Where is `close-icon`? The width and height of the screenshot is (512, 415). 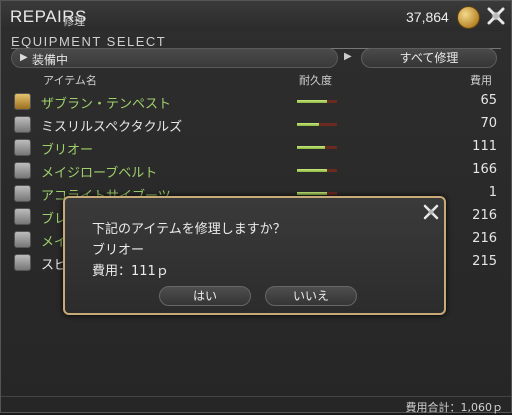
close-icon is located at coordinates (496, 16).